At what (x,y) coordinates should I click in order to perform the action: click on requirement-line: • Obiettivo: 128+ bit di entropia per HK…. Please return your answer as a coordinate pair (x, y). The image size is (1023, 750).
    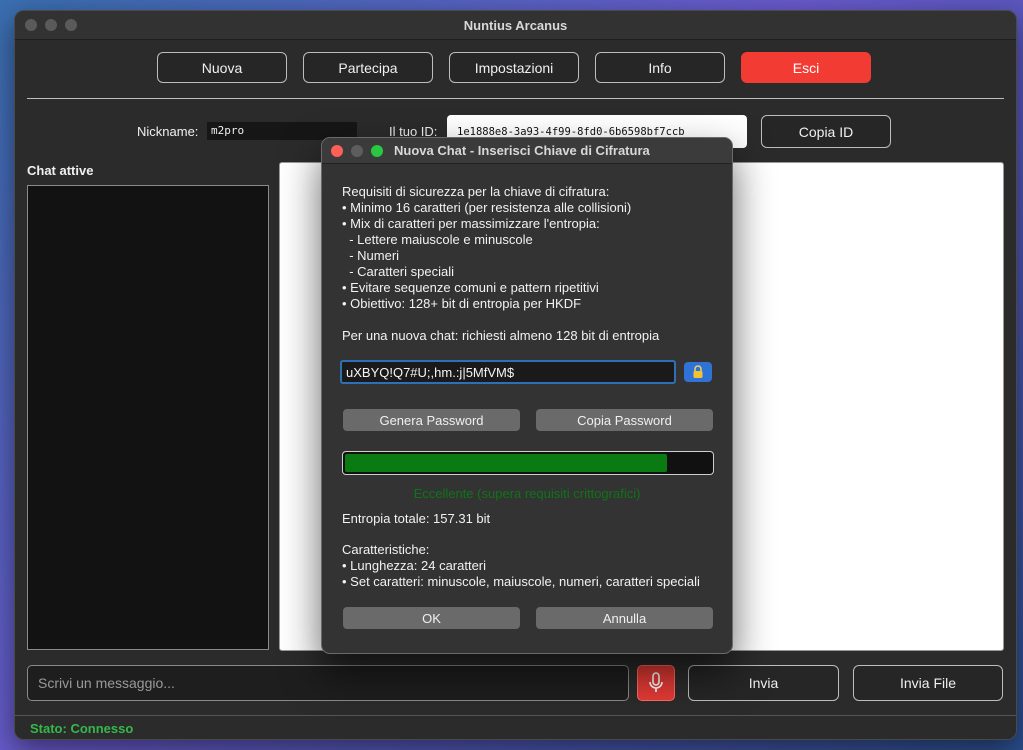
    Looking at the image, I should click on (462, 303).